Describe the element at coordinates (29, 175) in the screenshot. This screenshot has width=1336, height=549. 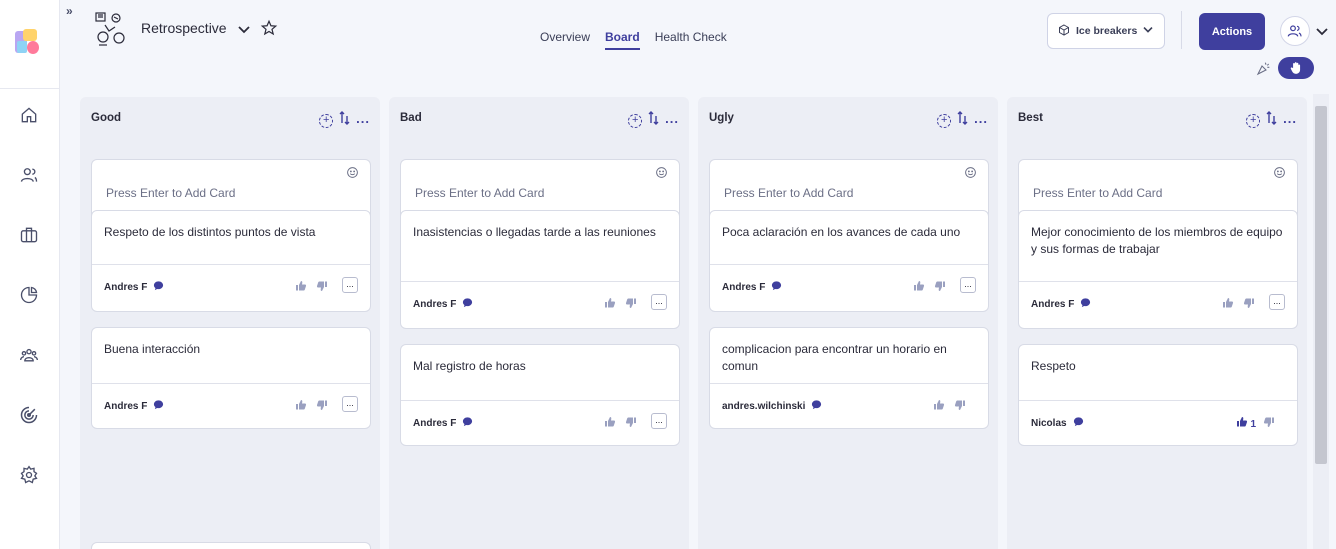
I see `users-icon` at that location.